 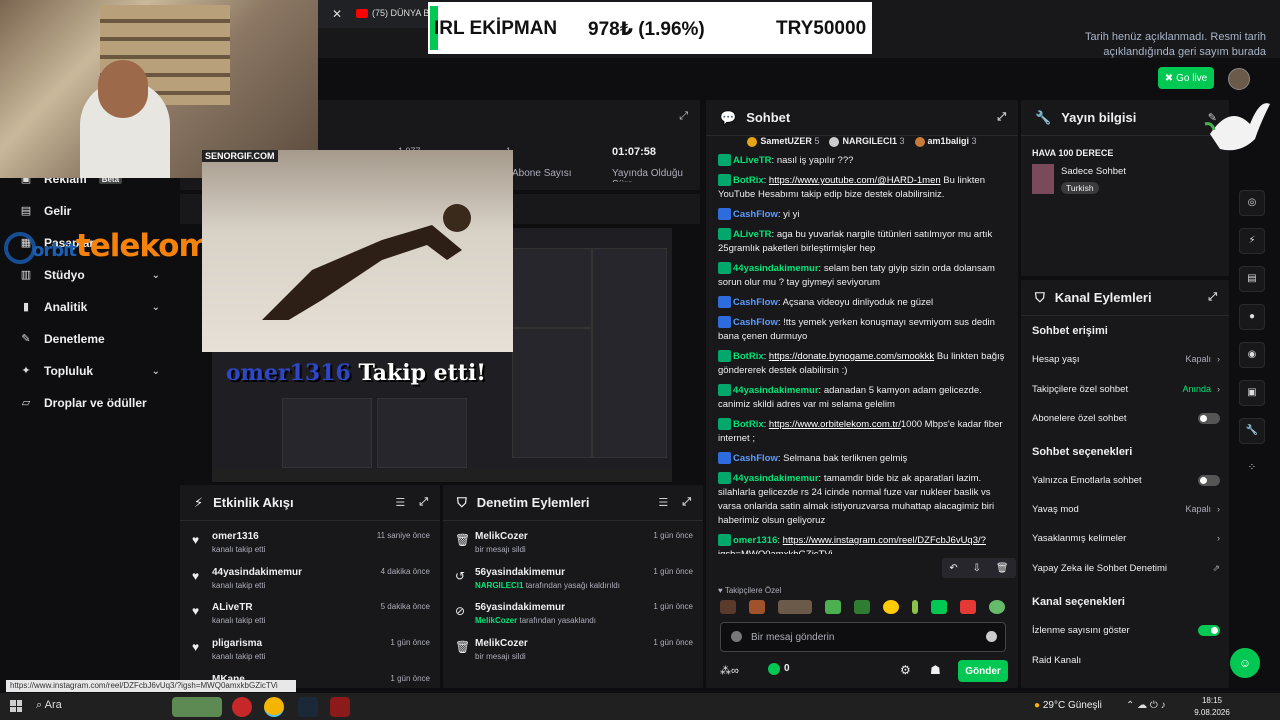 What do you see at coordinates (1068, 705) in the screenshot?
I see `weather-widget: ● 29°C Güneşli` at bounding box center [1068, 705].